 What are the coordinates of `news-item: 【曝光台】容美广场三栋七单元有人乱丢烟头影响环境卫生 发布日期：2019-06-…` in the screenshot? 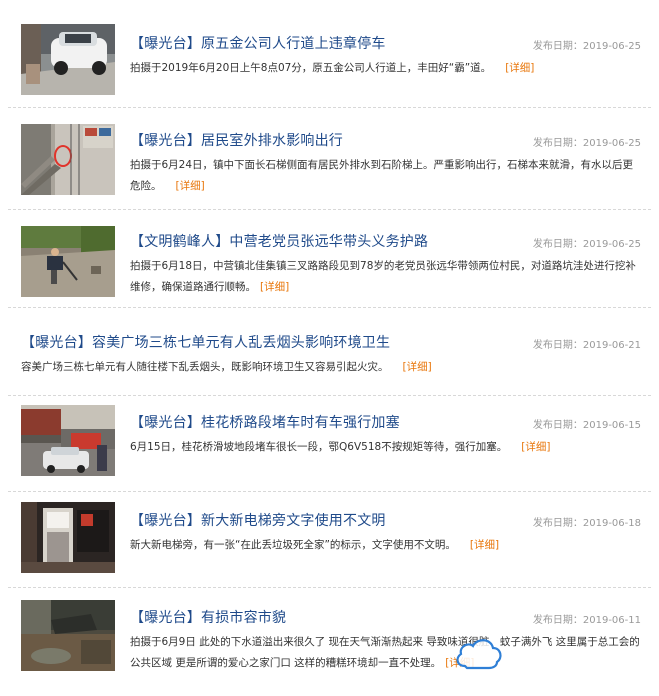 It's located at (329, 352).